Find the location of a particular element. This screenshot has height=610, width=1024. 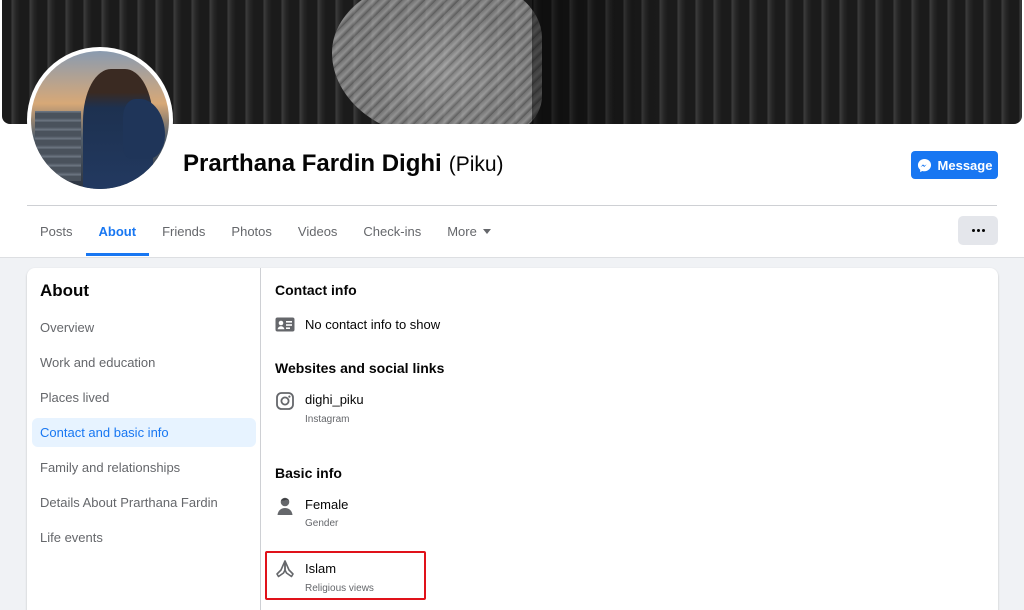

about-nav-overview: Overview is located at coordinates (144, 327).